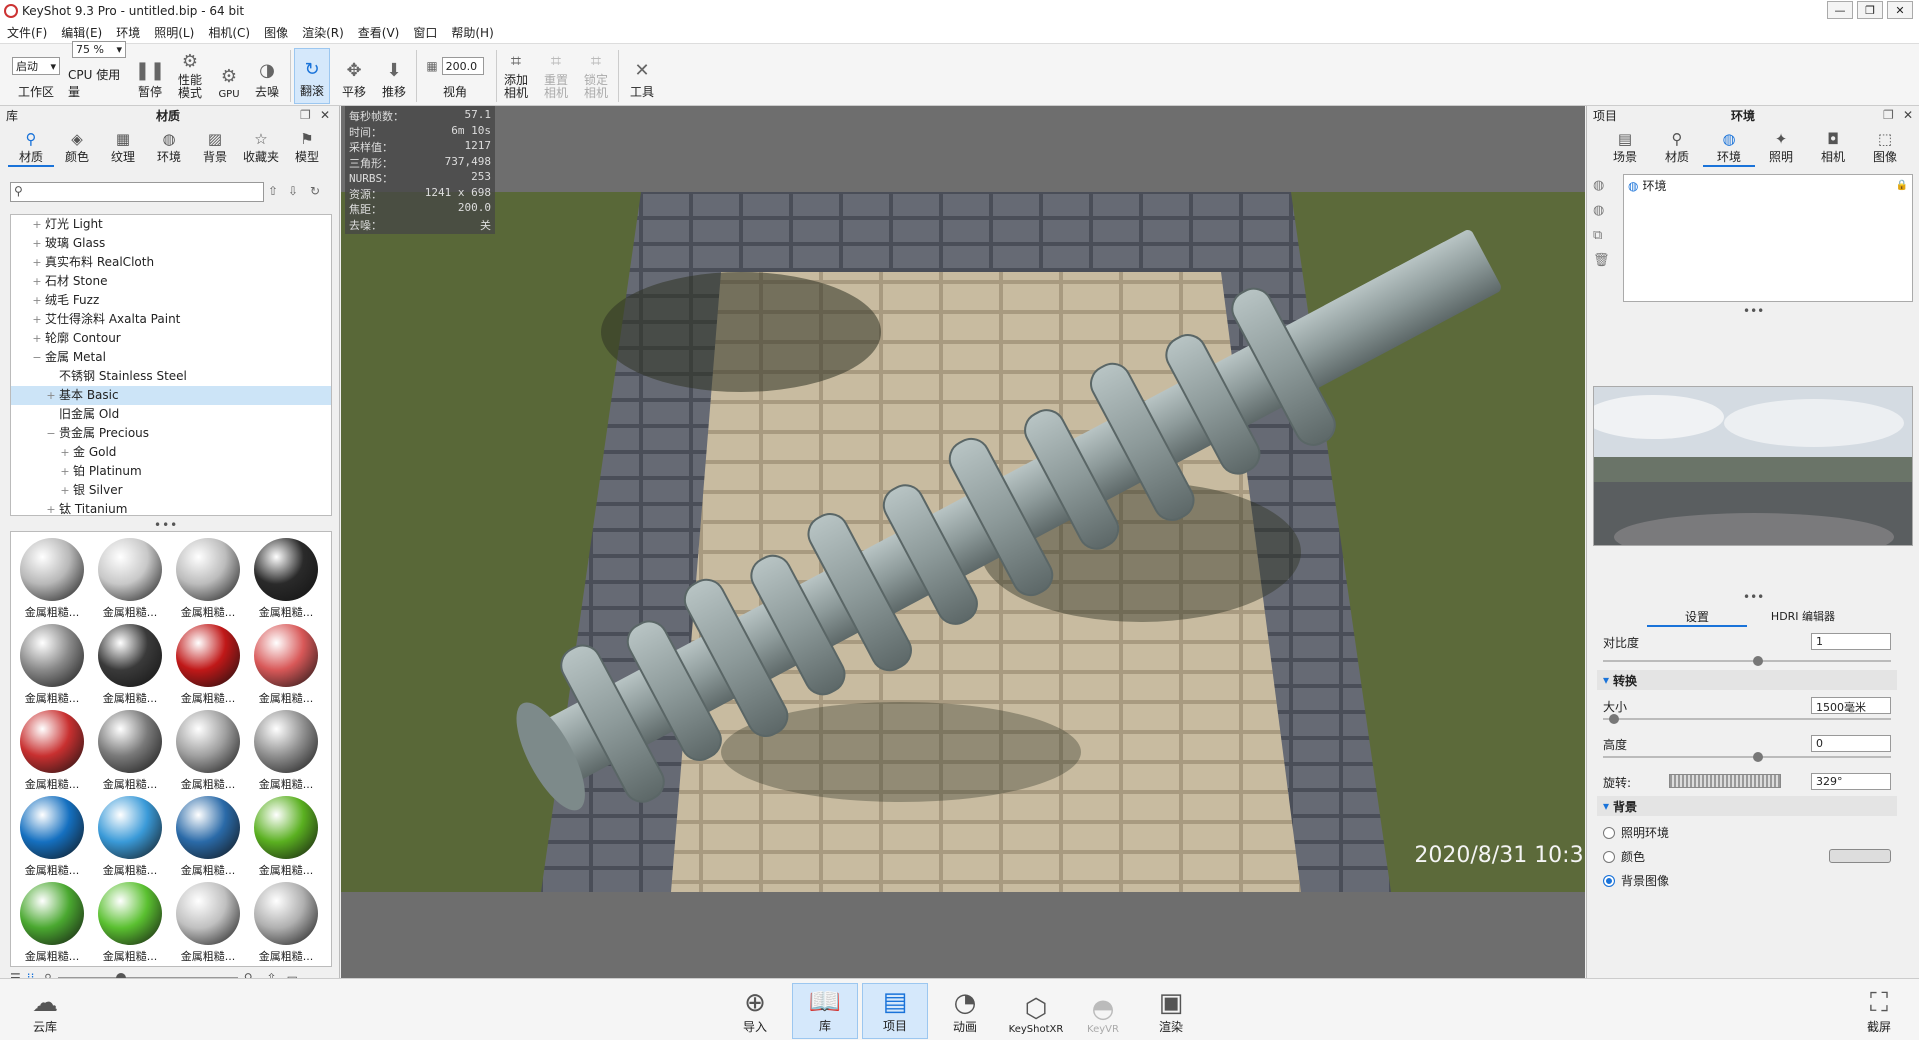 The height and width of the screenshot is (1040, 1919). Describe the element at coordinates (755, 1011) in the screenshot. I see `import-button: ⊕ 导入` at that location.